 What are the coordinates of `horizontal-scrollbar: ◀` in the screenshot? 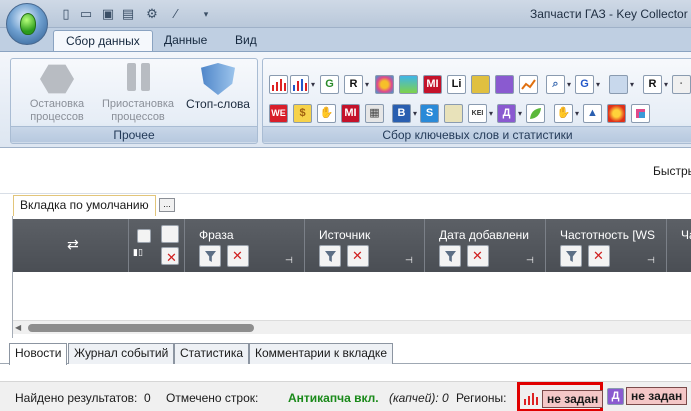 It's located at (352, 327).